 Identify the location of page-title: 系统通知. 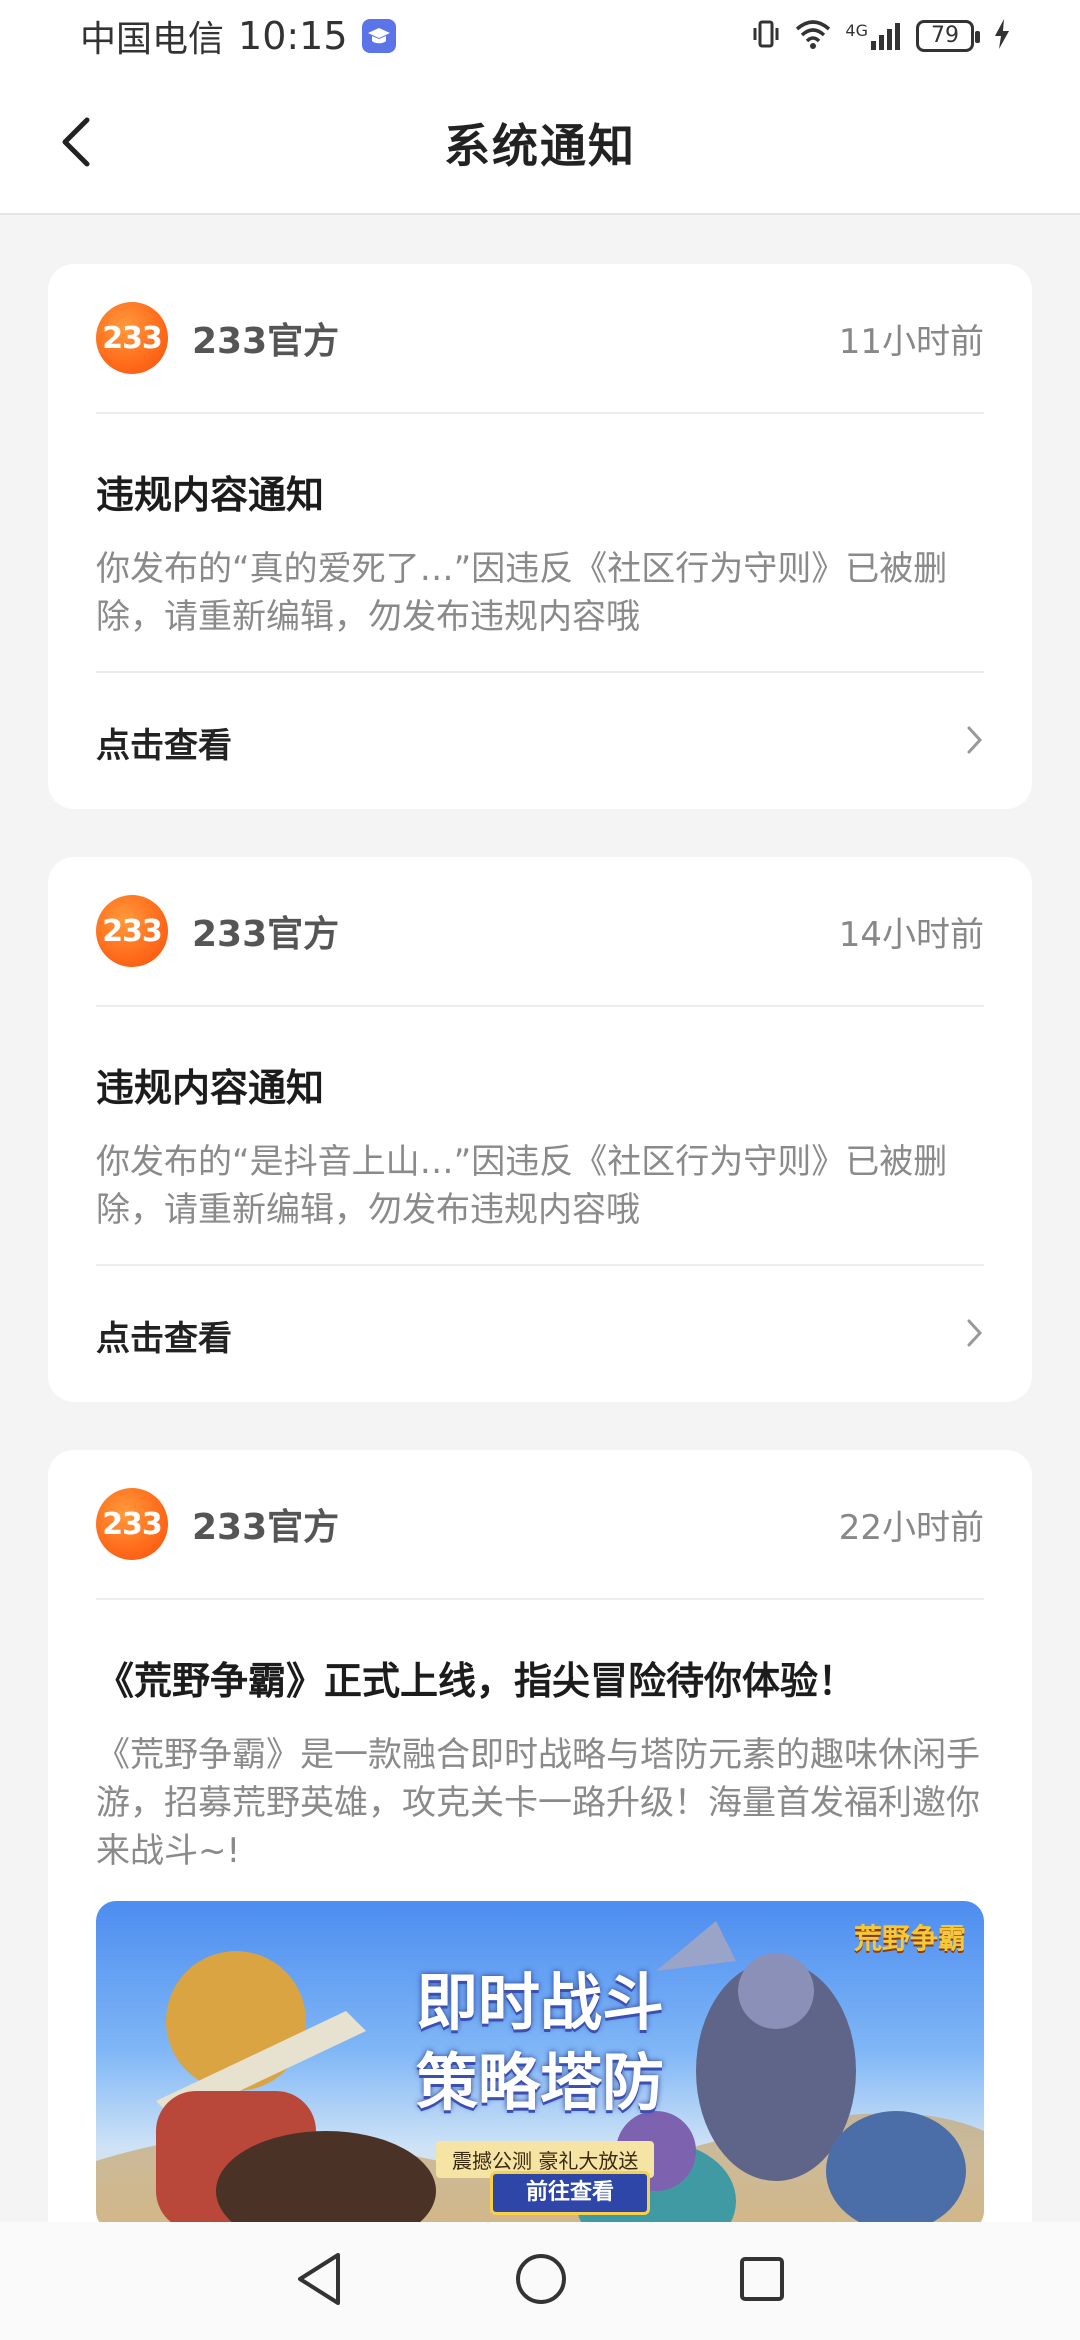
(540, 145).